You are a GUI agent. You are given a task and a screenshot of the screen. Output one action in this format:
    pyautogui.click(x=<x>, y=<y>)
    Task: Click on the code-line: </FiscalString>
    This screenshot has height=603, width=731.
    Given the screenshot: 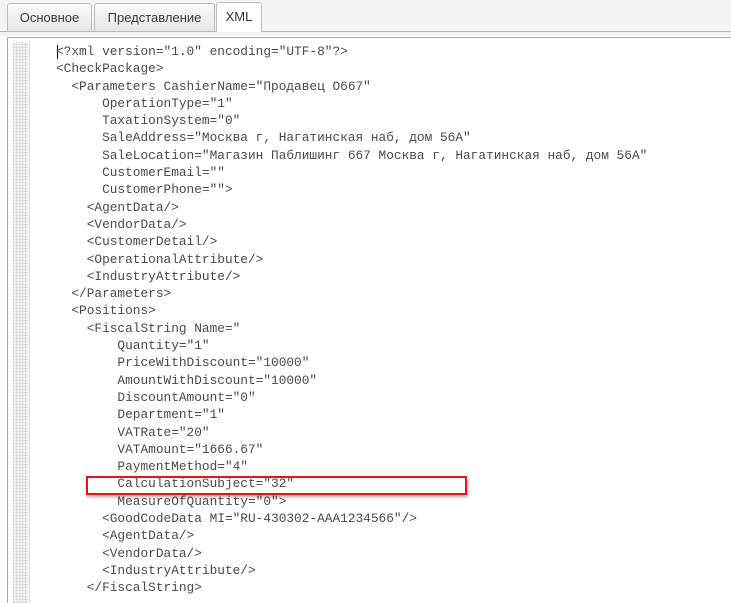 What is the action you would take?
    pyautogui.click(x=129, y=588)
    